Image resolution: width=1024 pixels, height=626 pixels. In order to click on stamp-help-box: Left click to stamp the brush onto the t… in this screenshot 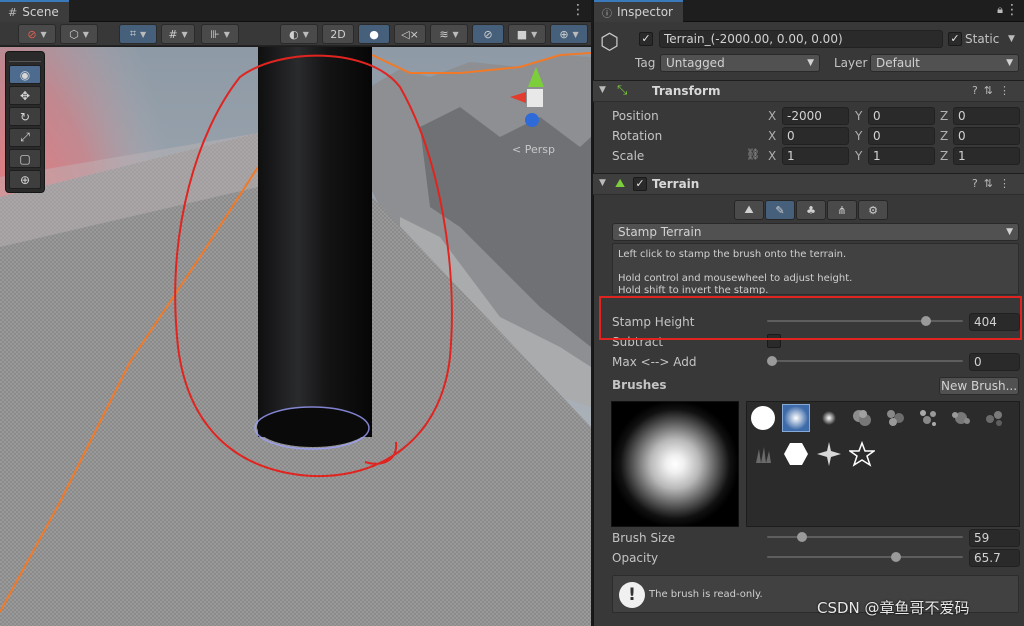, I will do `click(815, 269)`.